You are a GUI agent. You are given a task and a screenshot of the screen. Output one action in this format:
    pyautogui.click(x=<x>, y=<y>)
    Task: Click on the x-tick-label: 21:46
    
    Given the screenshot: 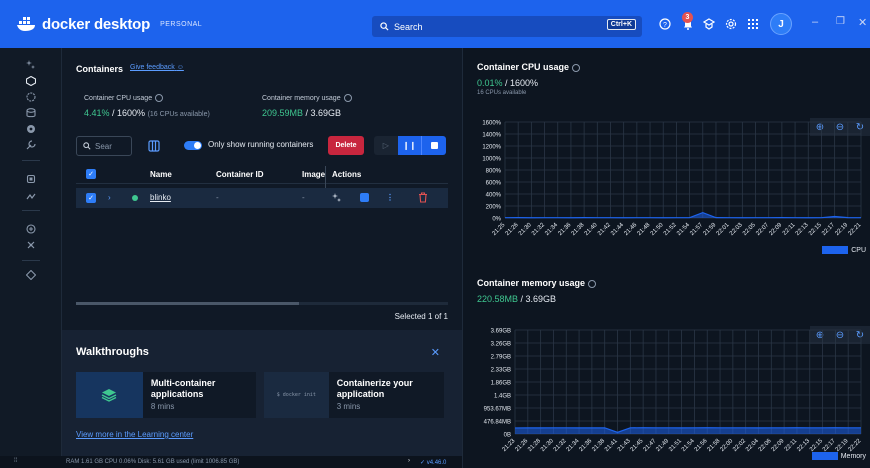 What is the action you would take?
    pyautogui.click(x=630, y=229)
    